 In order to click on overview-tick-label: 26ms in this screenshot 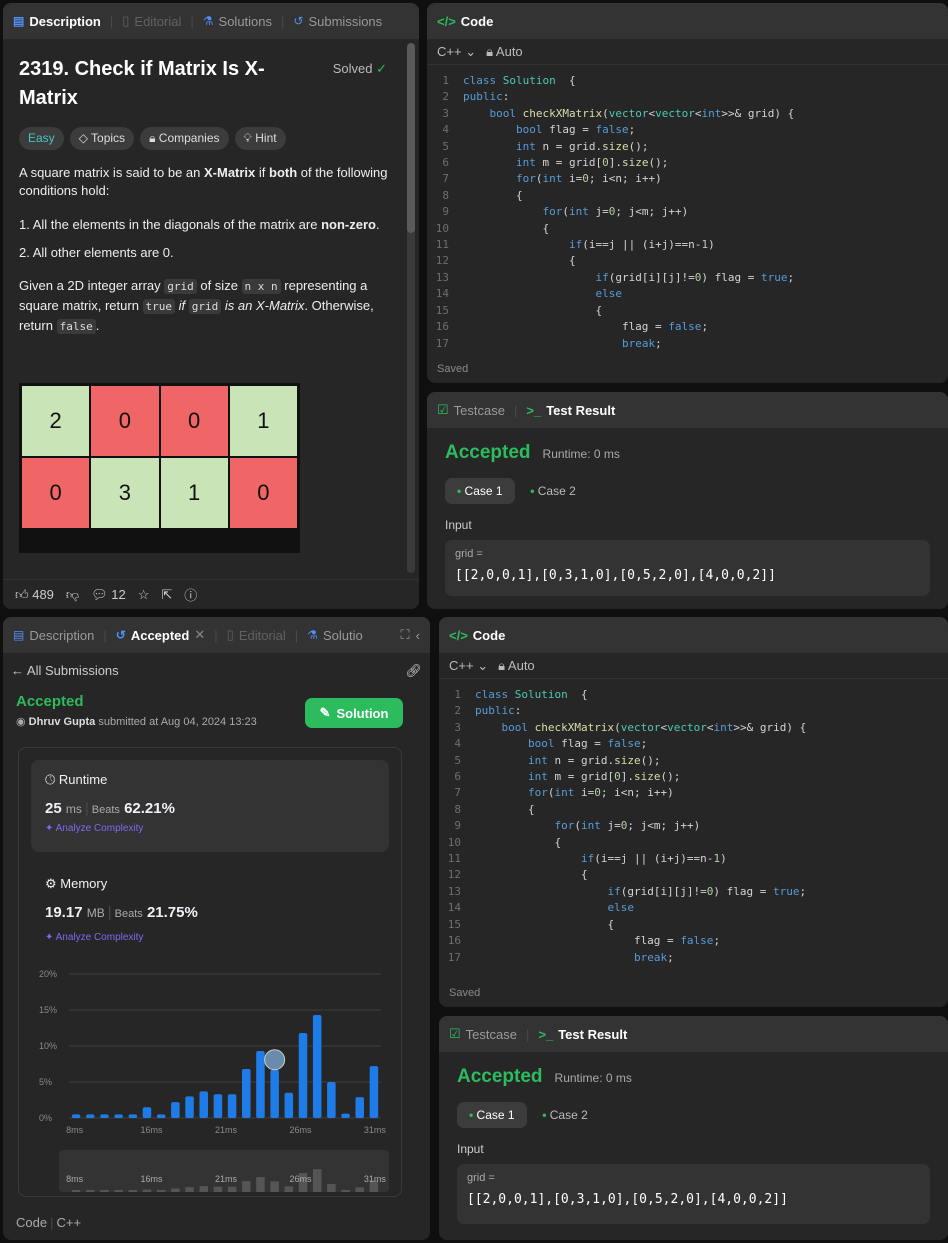, I will do `click(300, 1179)`.